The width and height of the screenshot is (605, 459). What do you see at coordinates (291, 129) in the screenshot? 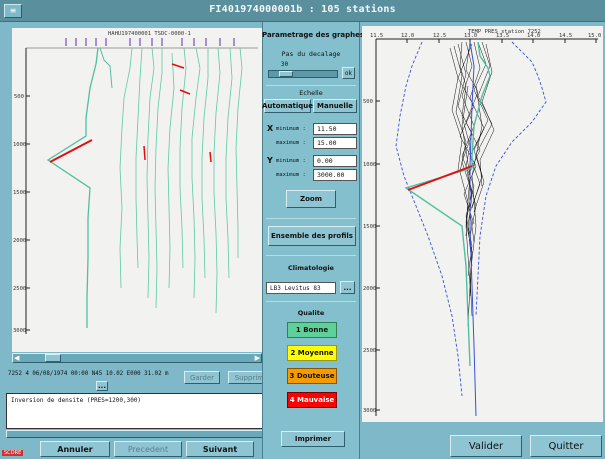
I see `x-min-label: minimum :` at bounding box center [291, 129].